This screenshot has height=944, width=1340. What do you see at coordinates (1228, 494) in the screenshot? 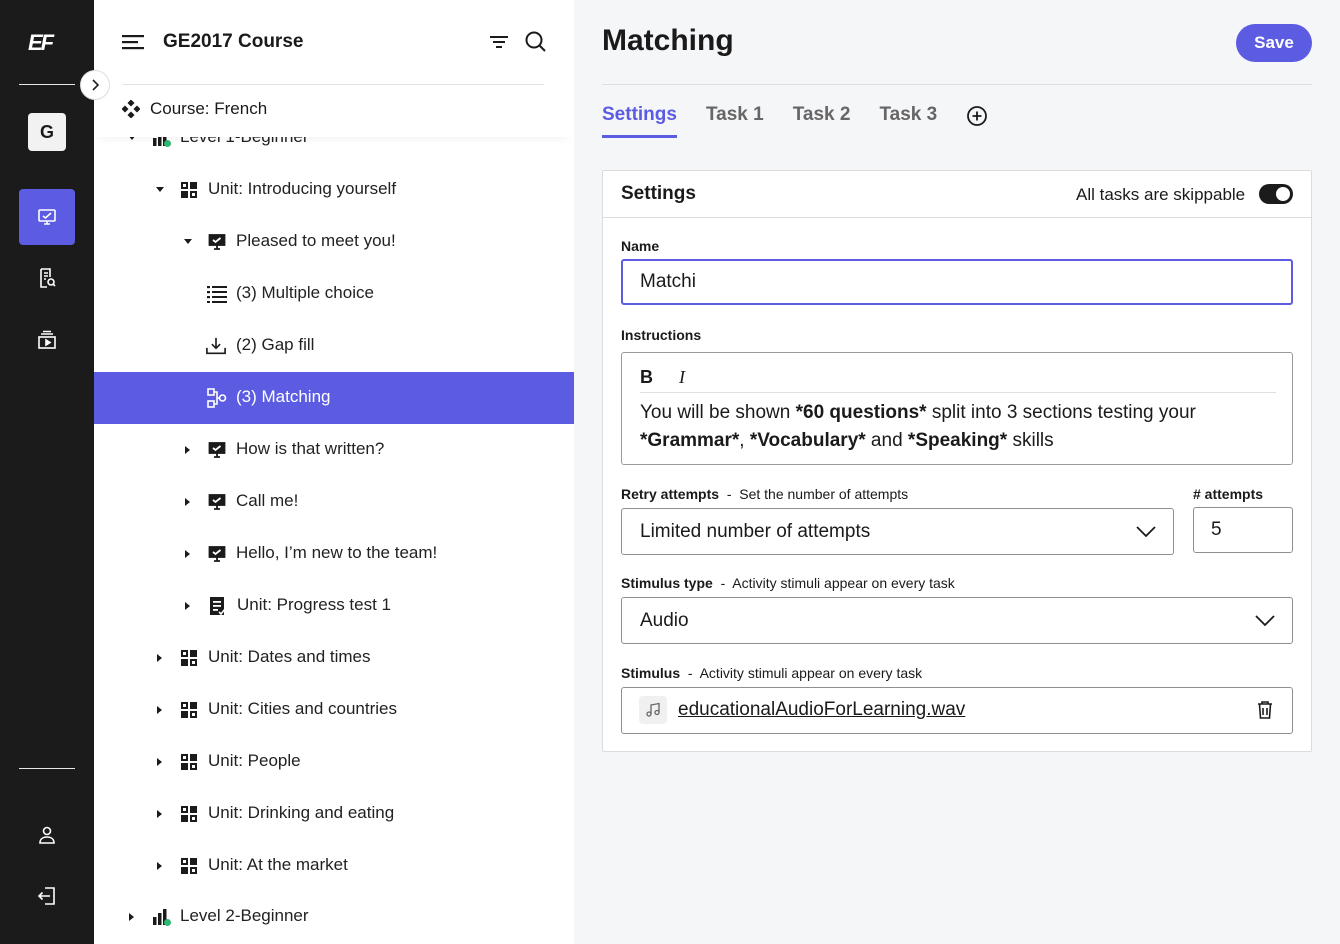
I see `attempts-label: # attempts` at bounding box center [1228, 494].